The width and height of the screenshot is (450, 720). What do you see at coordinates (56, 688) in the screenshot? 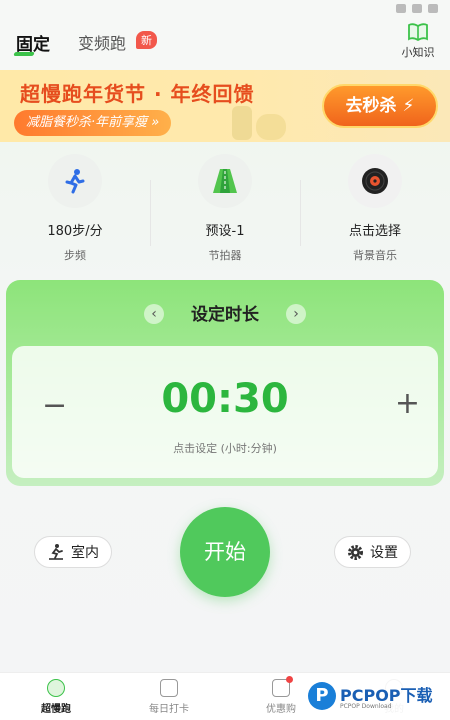
I see `run-icon` at bounding box center [56, 688].